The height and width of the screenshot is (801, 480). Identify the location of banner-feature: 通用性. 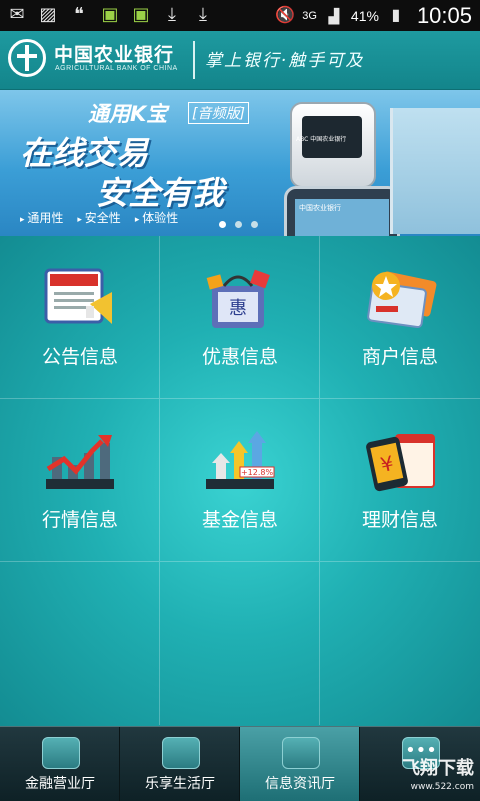
(41, 217).